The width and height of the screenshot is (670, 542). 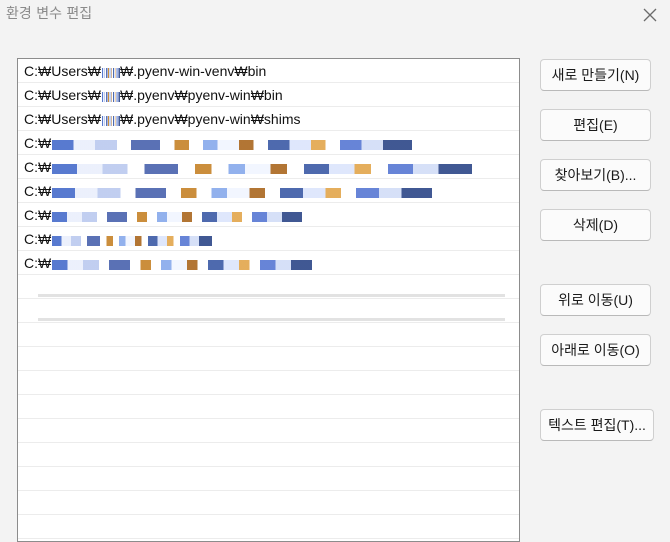 What do you see at coordinates (49, 14) in the screenshot?
I see `window-title: 환경 변수 편집` at bounding box center [49, 14].